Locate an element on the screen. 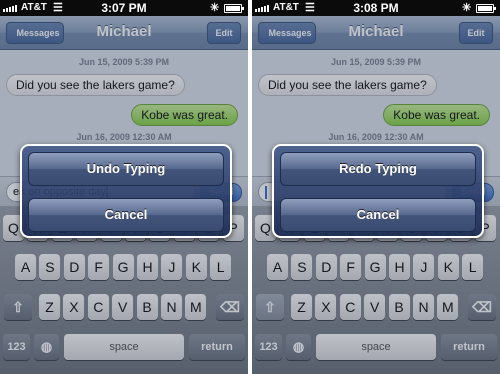 This screenshot has width=500, height=374. shake-alert: Undo Typing Cancel is located at coordinates (126, 191).